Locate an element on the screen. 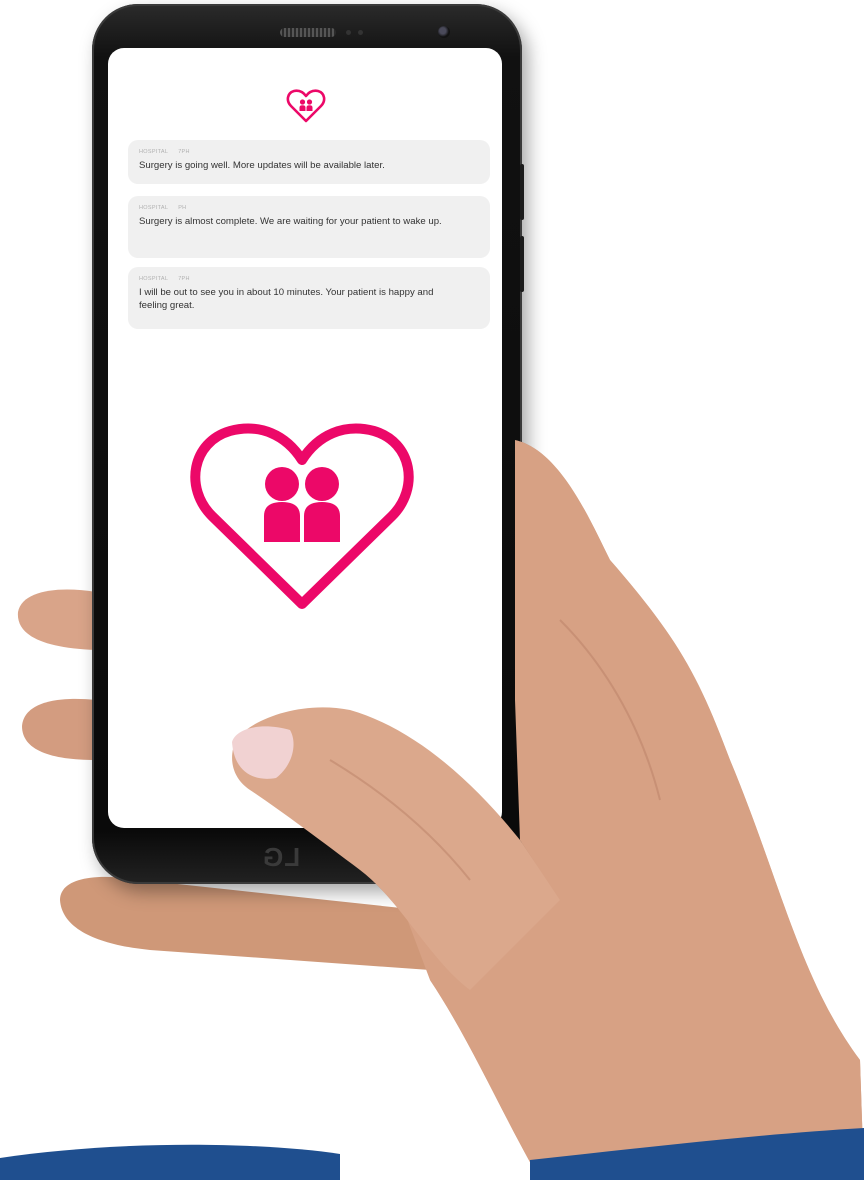 Image resolution: width=864 pixels, height=1180 pixels. bottom-wave-band is located at coordinates (432, 1154).